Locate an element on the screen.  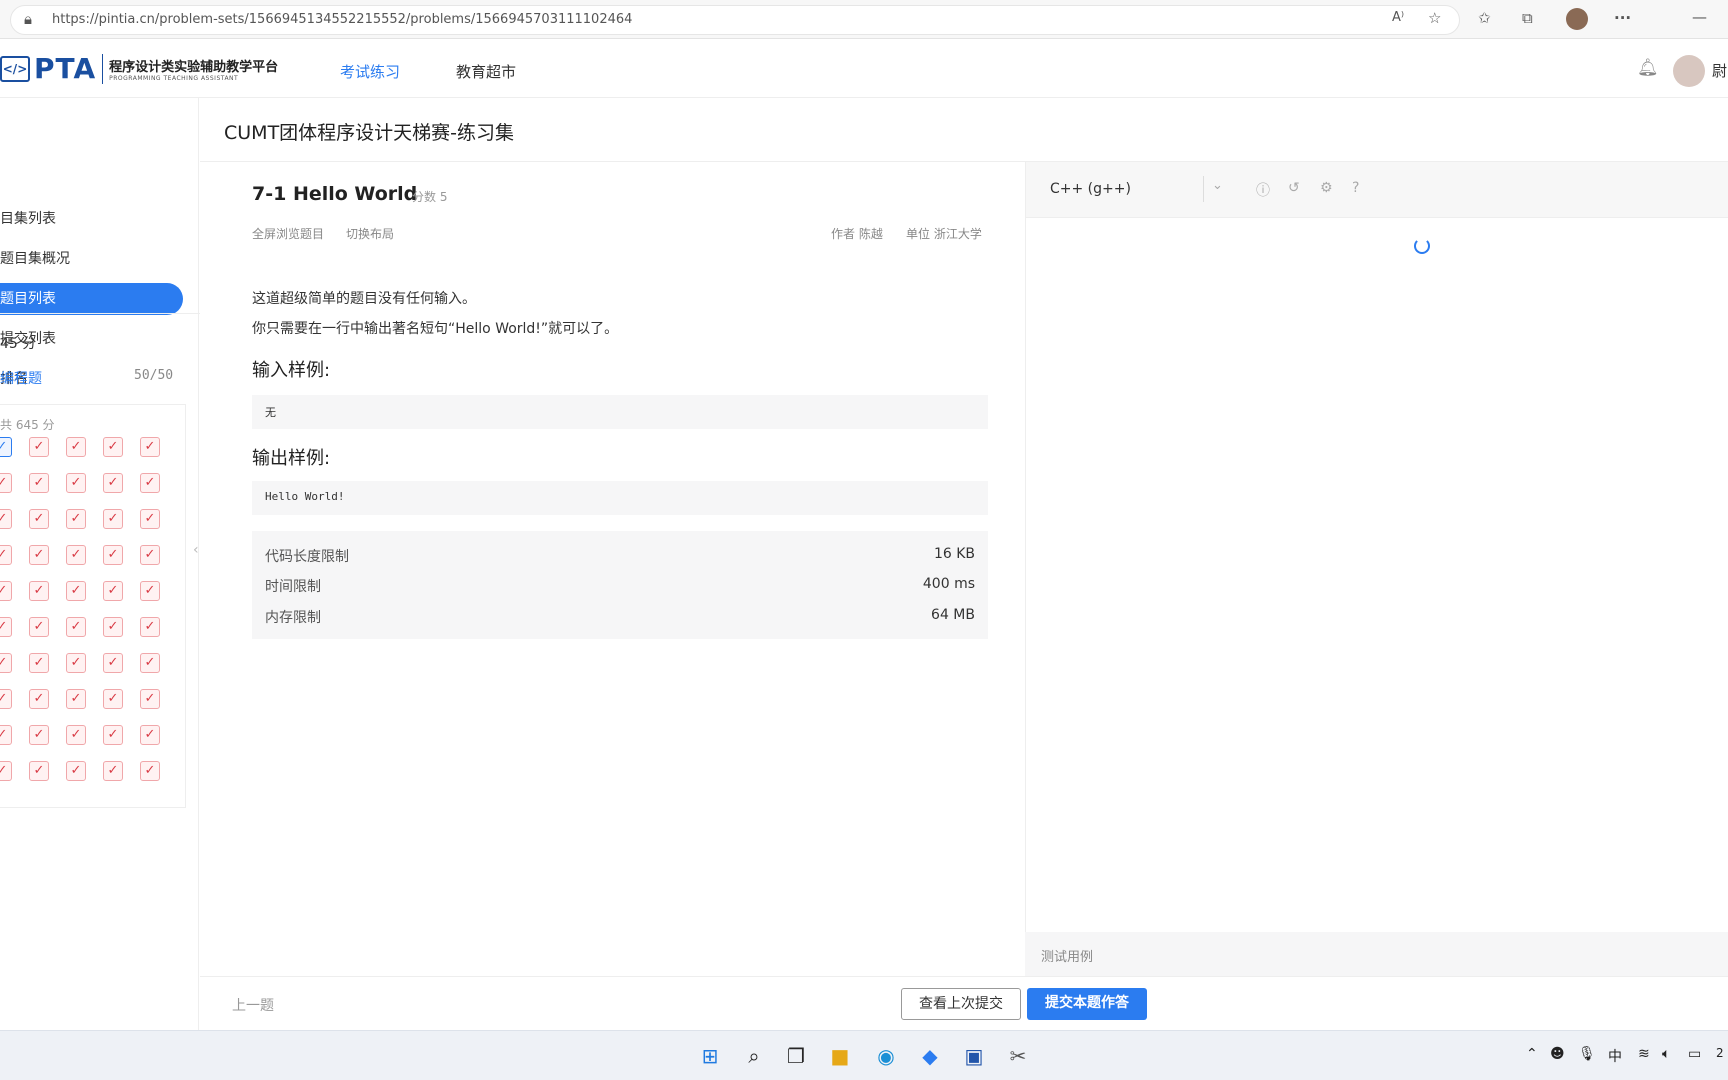
menu-icon: ··· is located at coordinates (1622, 18).